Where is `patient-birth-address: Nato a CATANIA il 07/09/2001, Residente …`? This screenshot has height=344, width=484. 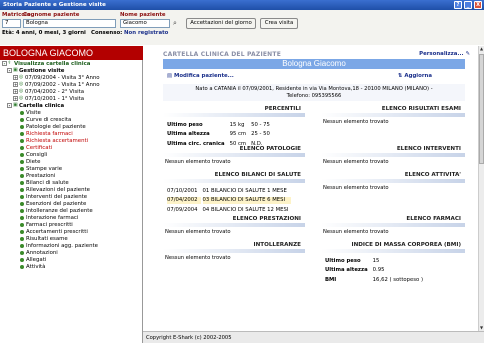
patient-birth-address: Nato a CATANIA il 07/09/2001, Residente … is located at coordinates (314, 89).